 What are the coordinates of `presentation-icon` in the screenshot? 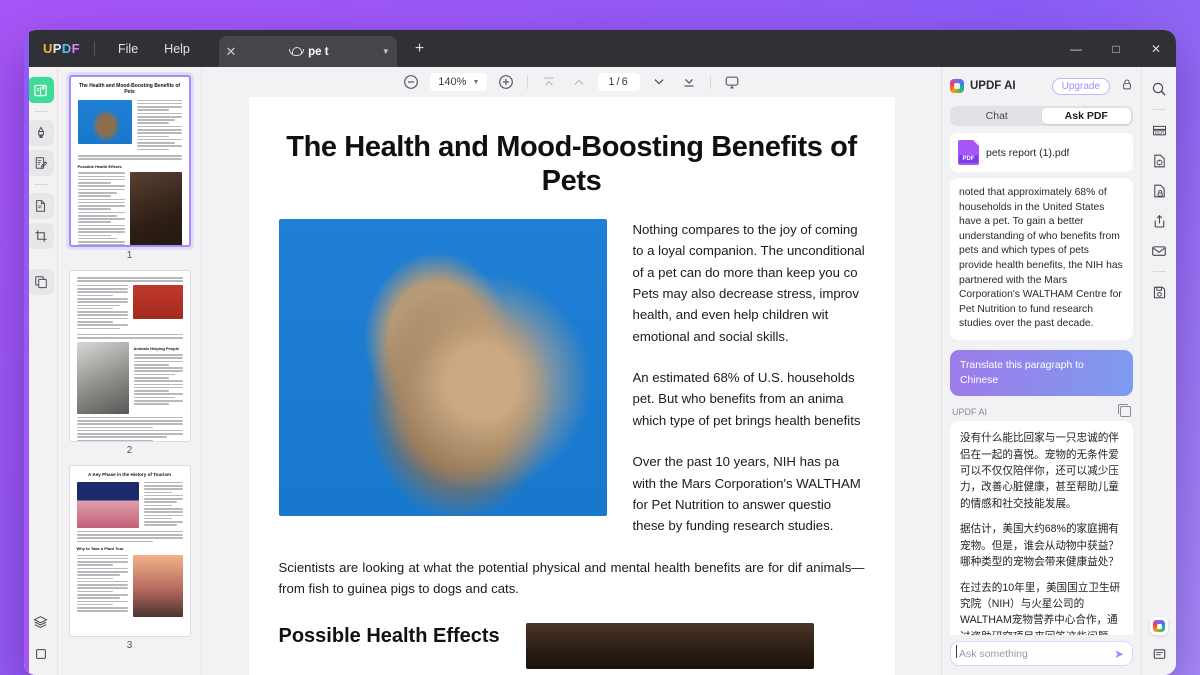 It's located at (732, 82).